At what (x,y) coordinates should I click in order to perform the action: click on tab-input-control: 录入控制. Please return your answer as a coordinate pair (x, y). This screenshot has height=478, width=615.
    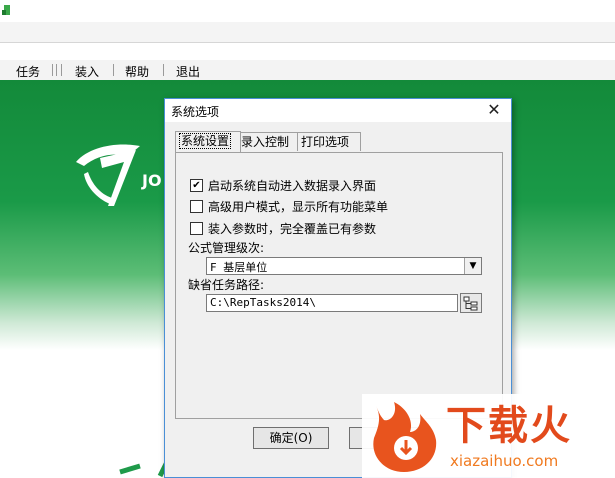
    Looking at the image, I should click on (268, 141).